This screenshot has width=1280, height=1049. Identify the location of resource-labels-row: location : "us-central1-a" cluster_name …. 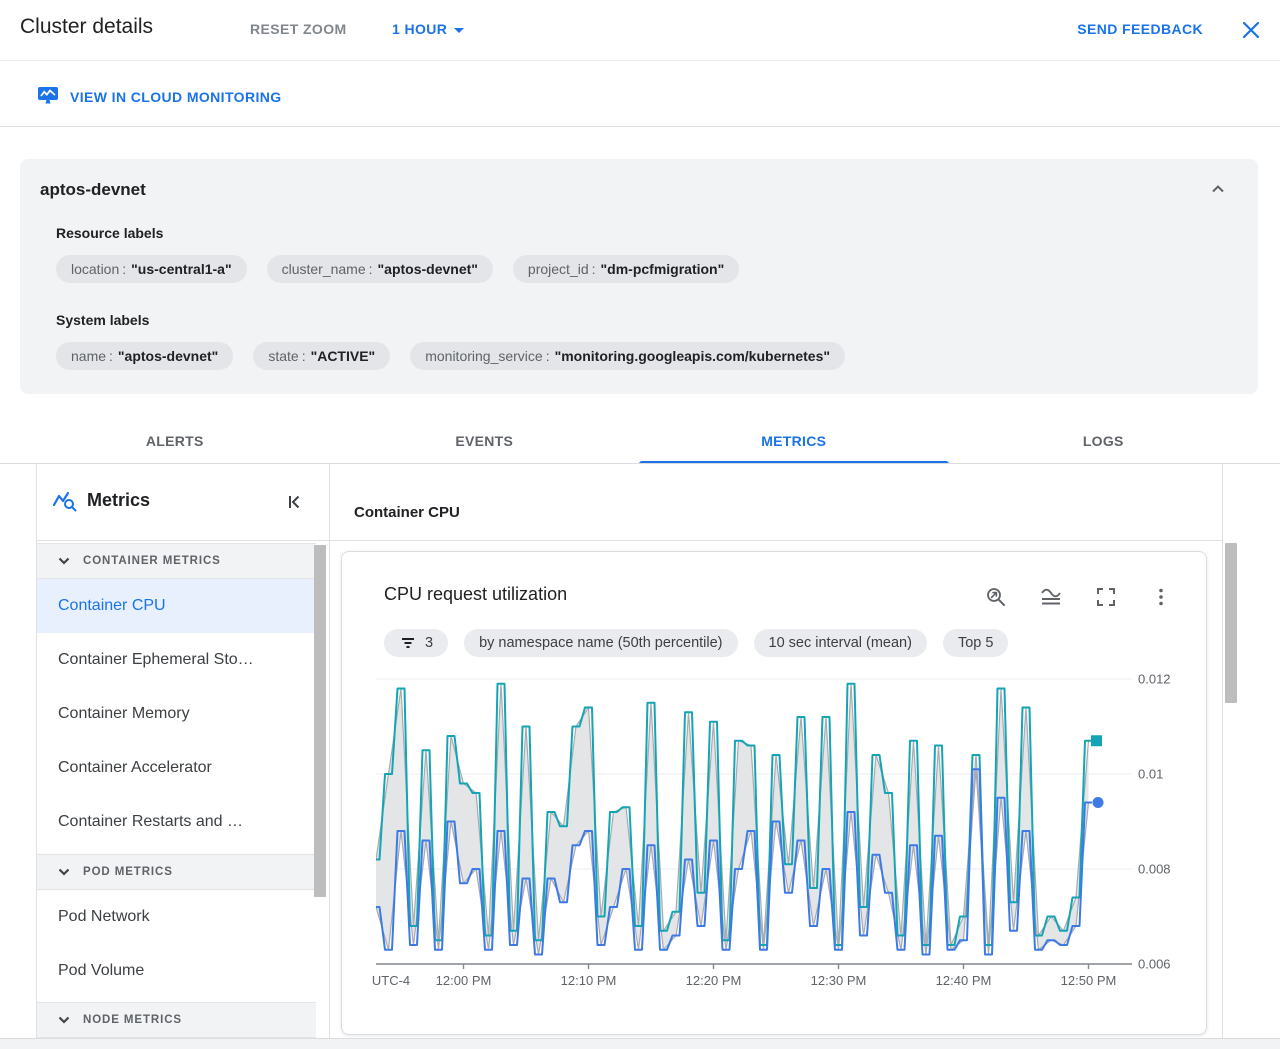
(398, 269).